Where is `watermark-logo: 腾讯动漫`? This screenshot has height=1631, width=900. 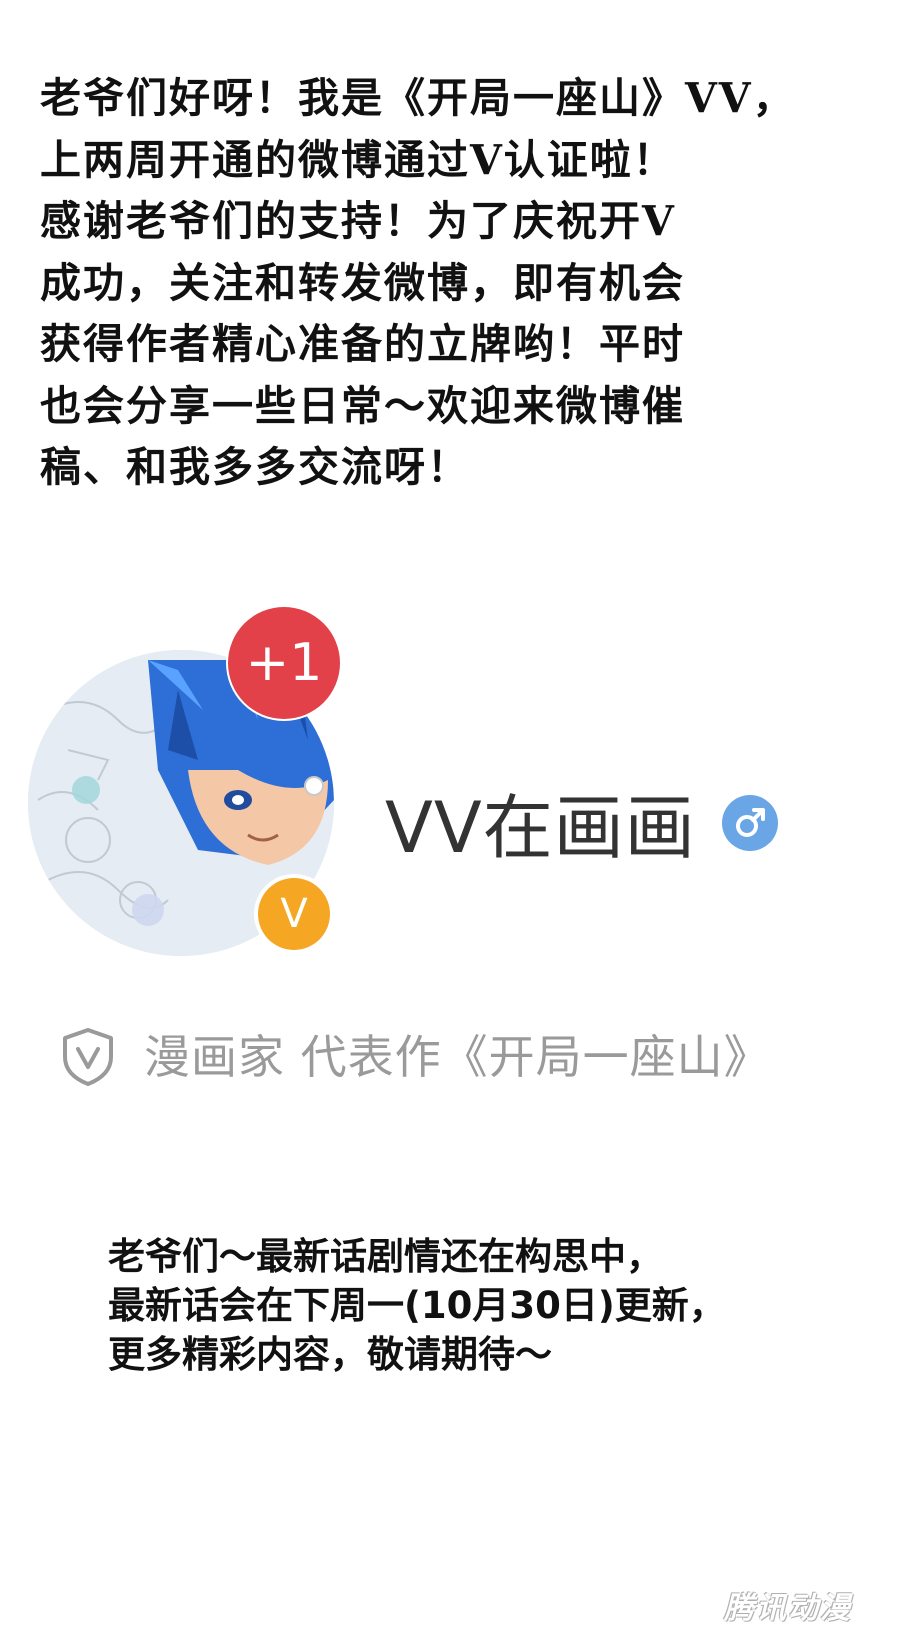
watermark-logo: 腾讯动漫 is located at coordinates (788, 1608).